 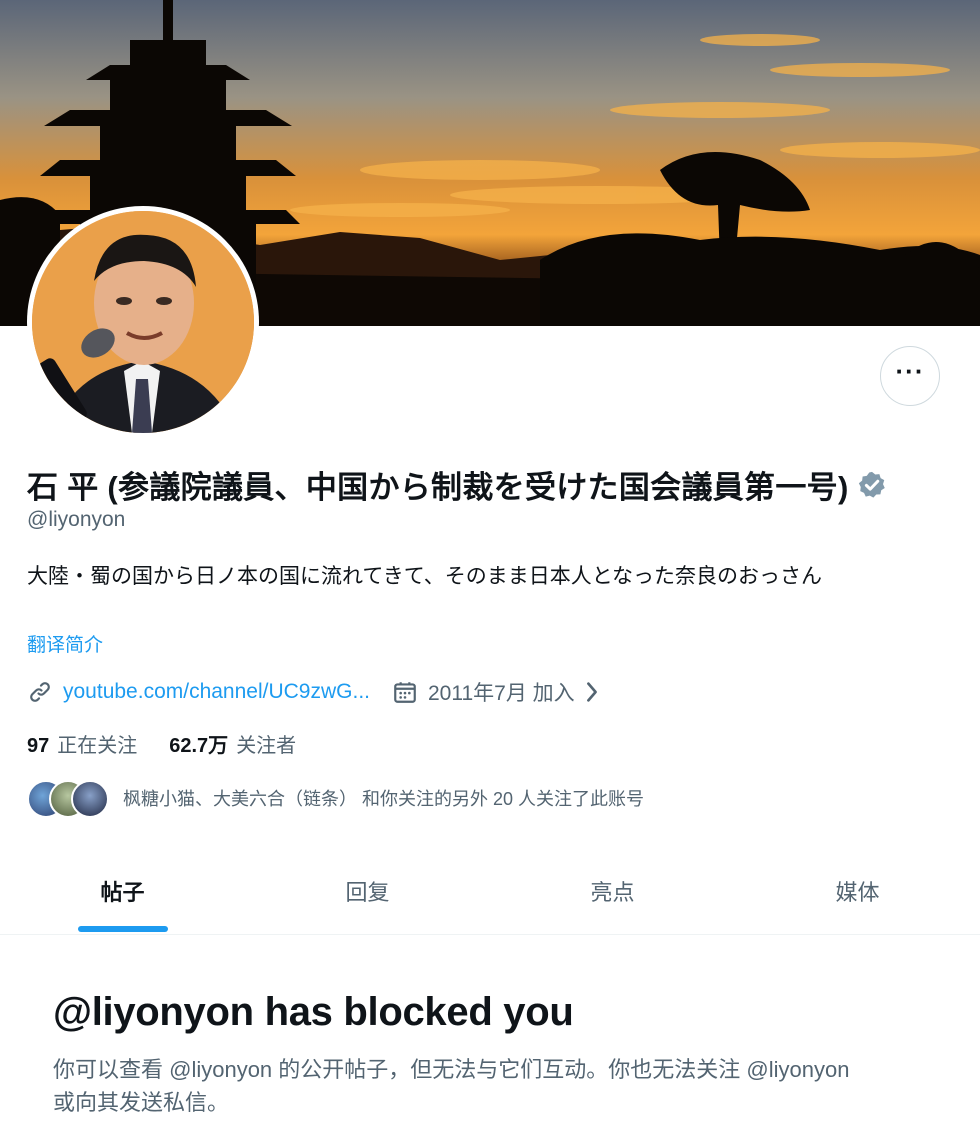 What do you see at coordinates (425, 576) in the screenshot?
I see `profile-bio: 大陸・蜀の国から日ノ本の国に流れてきて、そのまま日本人となった奈良のおっさん` at bounding box center [425, 576].